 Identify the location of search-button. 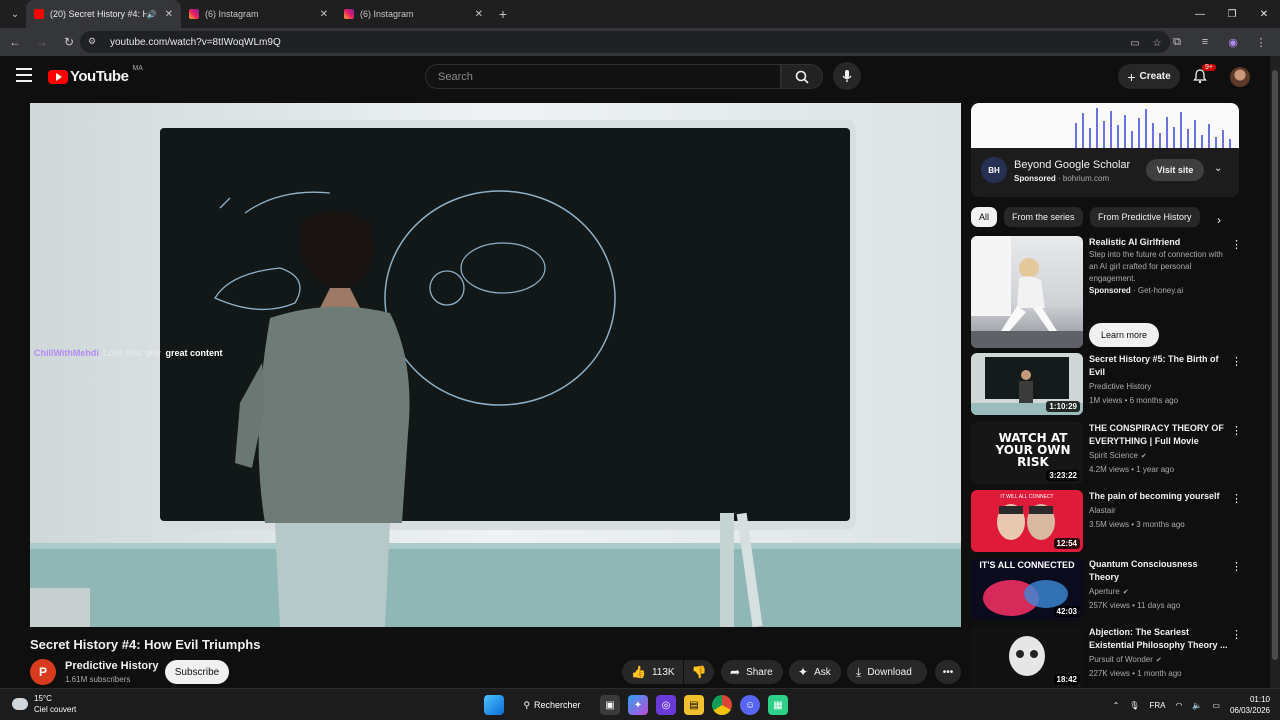
(802, 76).